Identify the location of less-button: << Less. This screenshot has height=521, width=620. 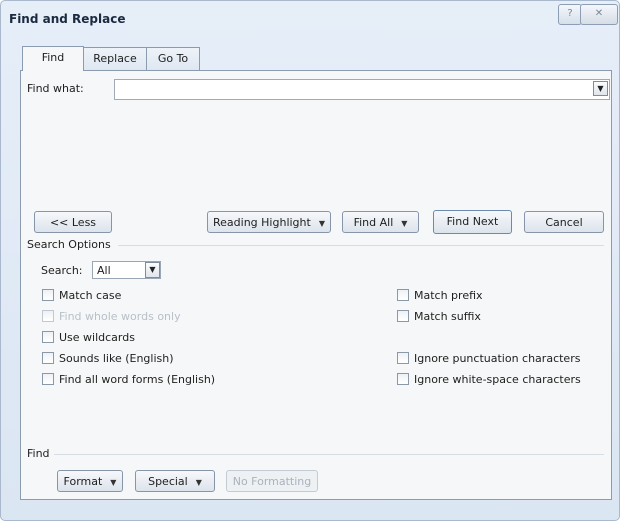
(73, 222).